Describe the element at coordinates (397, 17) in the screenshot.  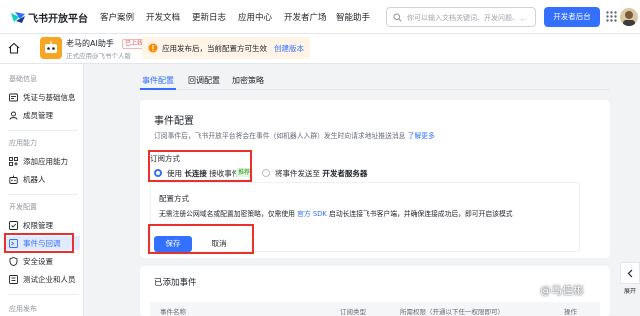
I see `search-icon` at that location.